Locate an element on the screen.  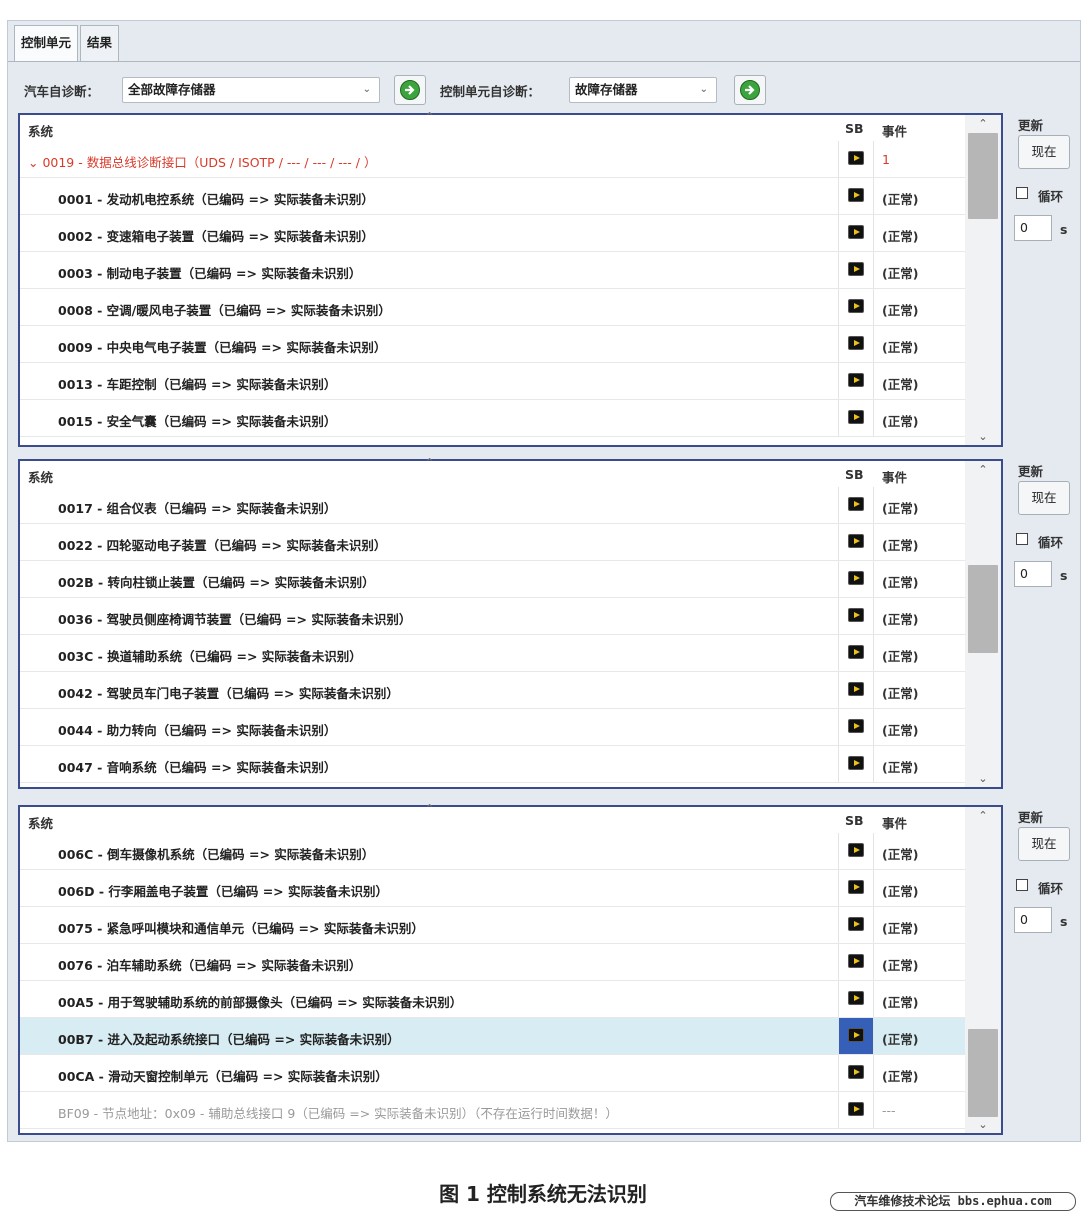
table-row: 002B - 转向柱锁止装置（已编码 => 实际装备未识别） (正常) is located at coordinates (492, 579).